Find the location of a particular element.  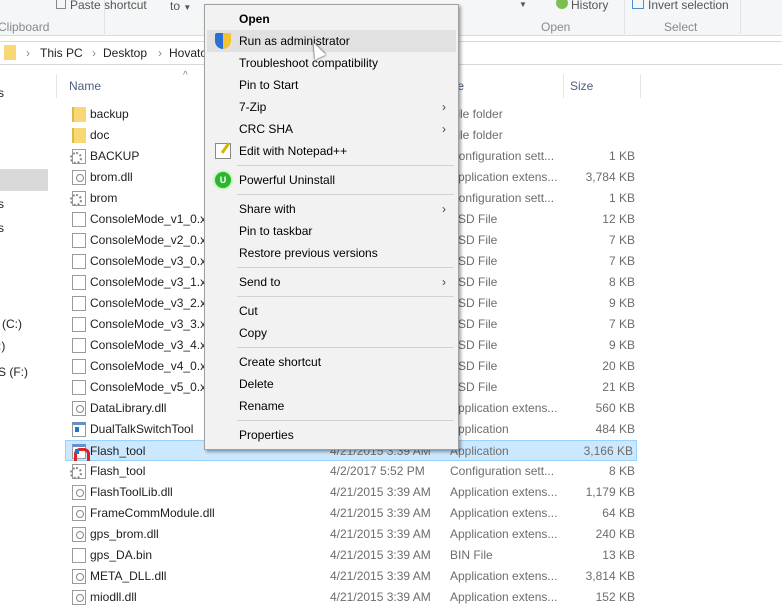

clipboard-group-label: Clipboard is located at coordinates (25, 27).